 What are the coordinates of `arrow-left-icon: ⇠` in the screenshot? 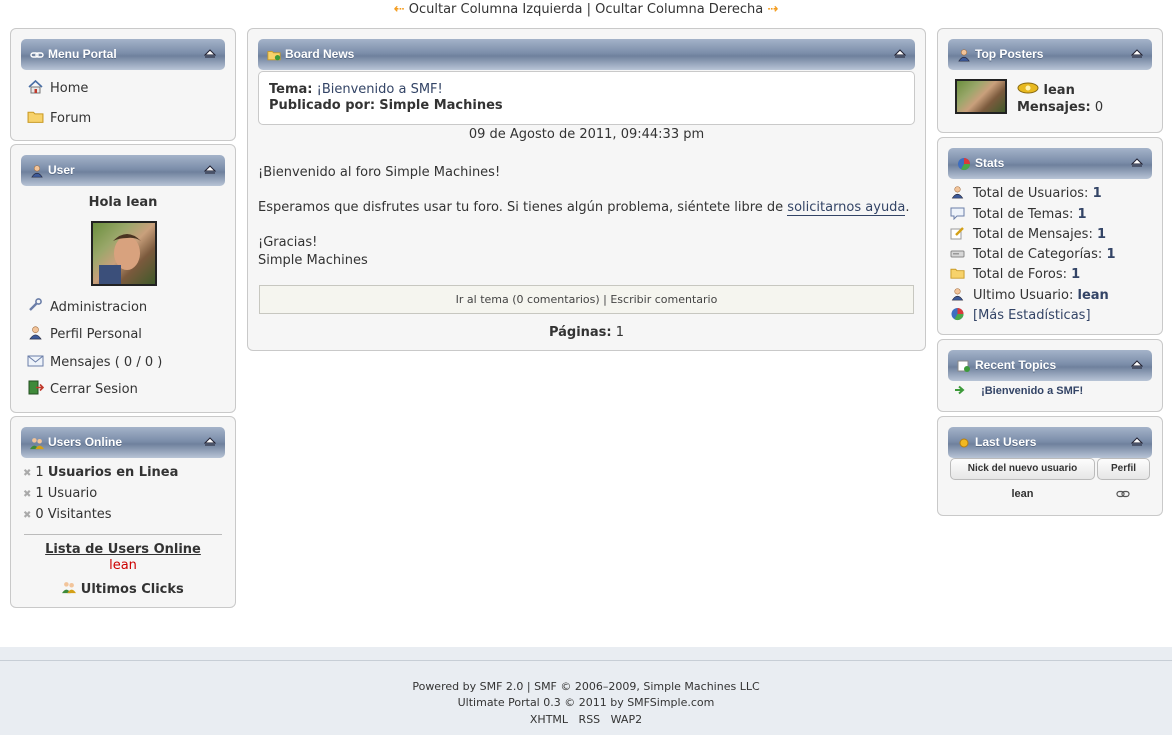 It's located at (399, 9).